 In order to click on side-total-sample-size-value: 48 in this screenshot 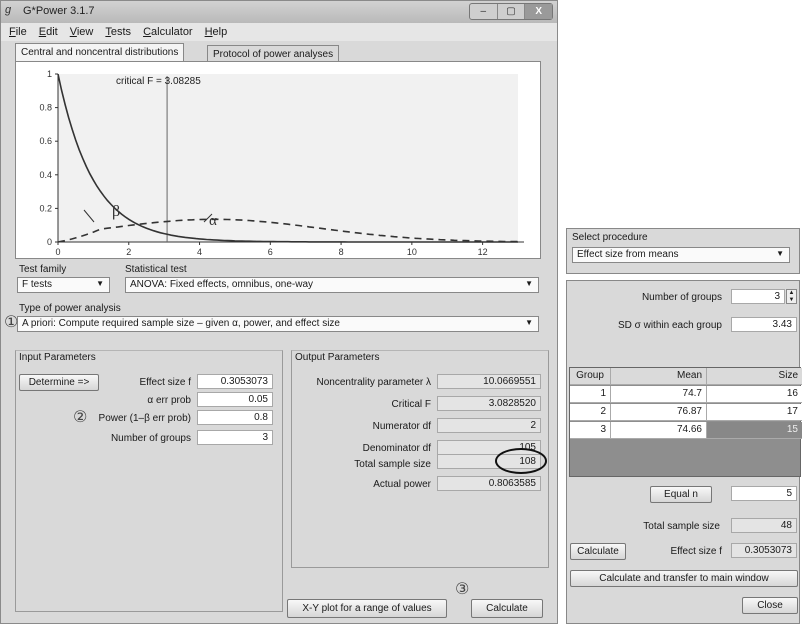, I will do `click(764, 525)`.